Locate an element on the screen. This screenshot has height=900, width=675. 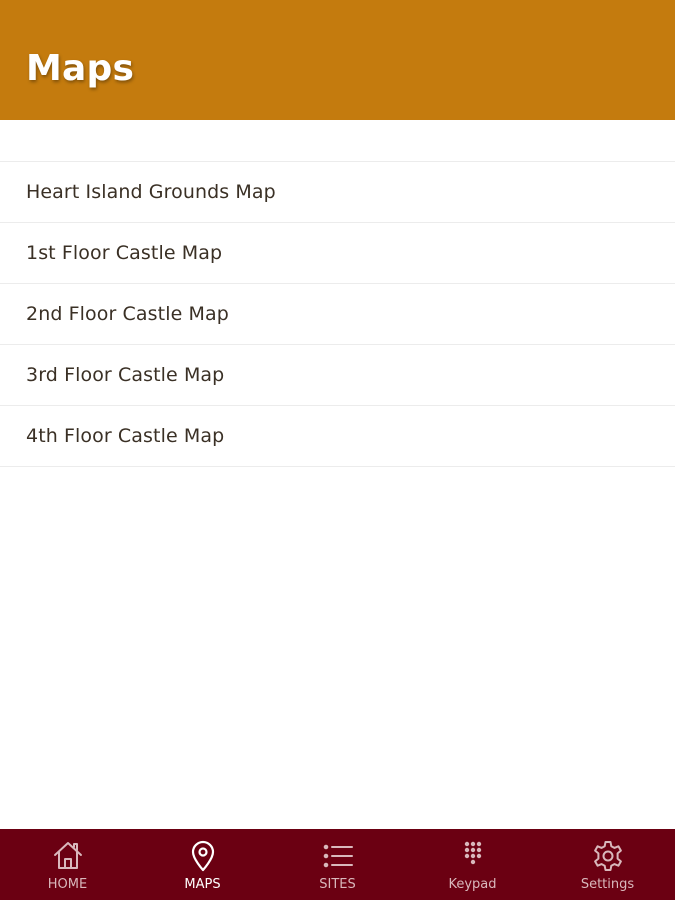
list-item-2nd-floor-castle-map: 2nd Floor Castle Map is located at coordinates (337, 314).